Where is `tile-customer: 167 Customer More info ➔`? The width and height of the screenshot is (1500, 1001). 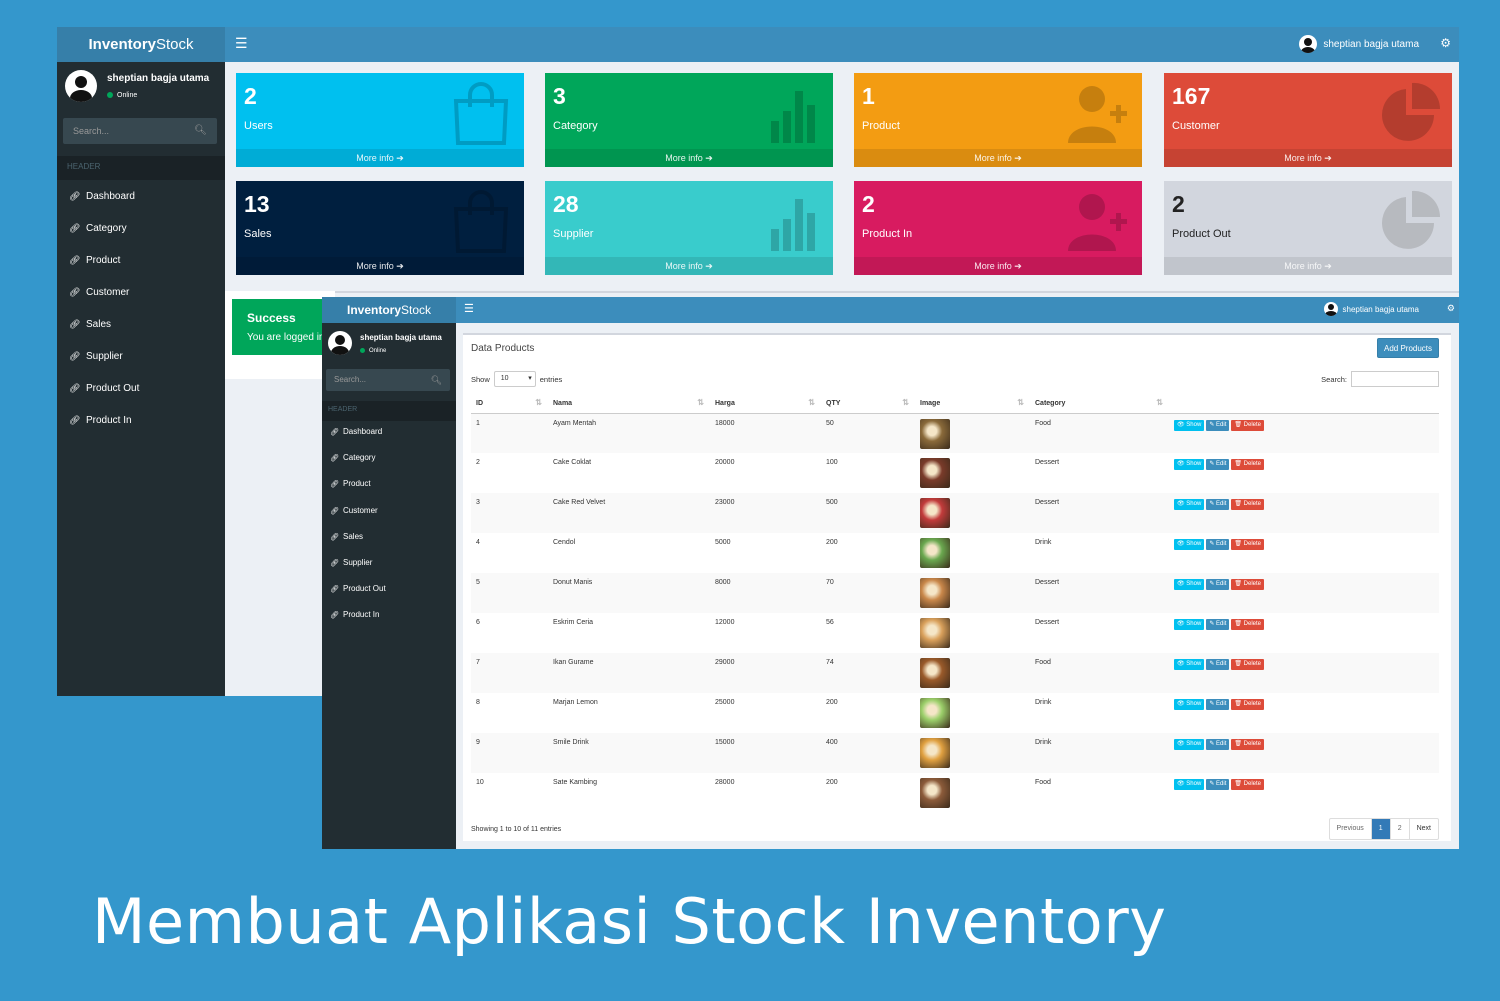 tile-customer: 167 Customer More info ➔ is located at coordinates (1308, 120).